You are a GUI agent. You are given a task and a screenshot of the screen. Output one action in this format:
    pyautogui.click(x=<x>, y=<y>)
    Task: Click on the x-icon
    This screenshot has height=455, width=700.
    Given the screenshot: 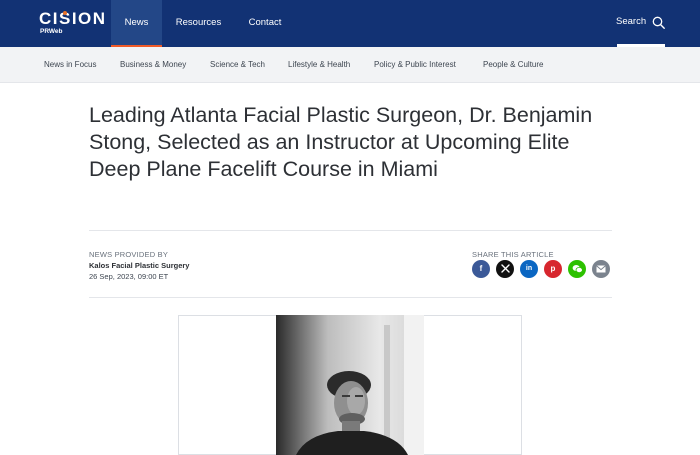 What is the action you would take?
    pyautogui.click(x=505, y=268)
    